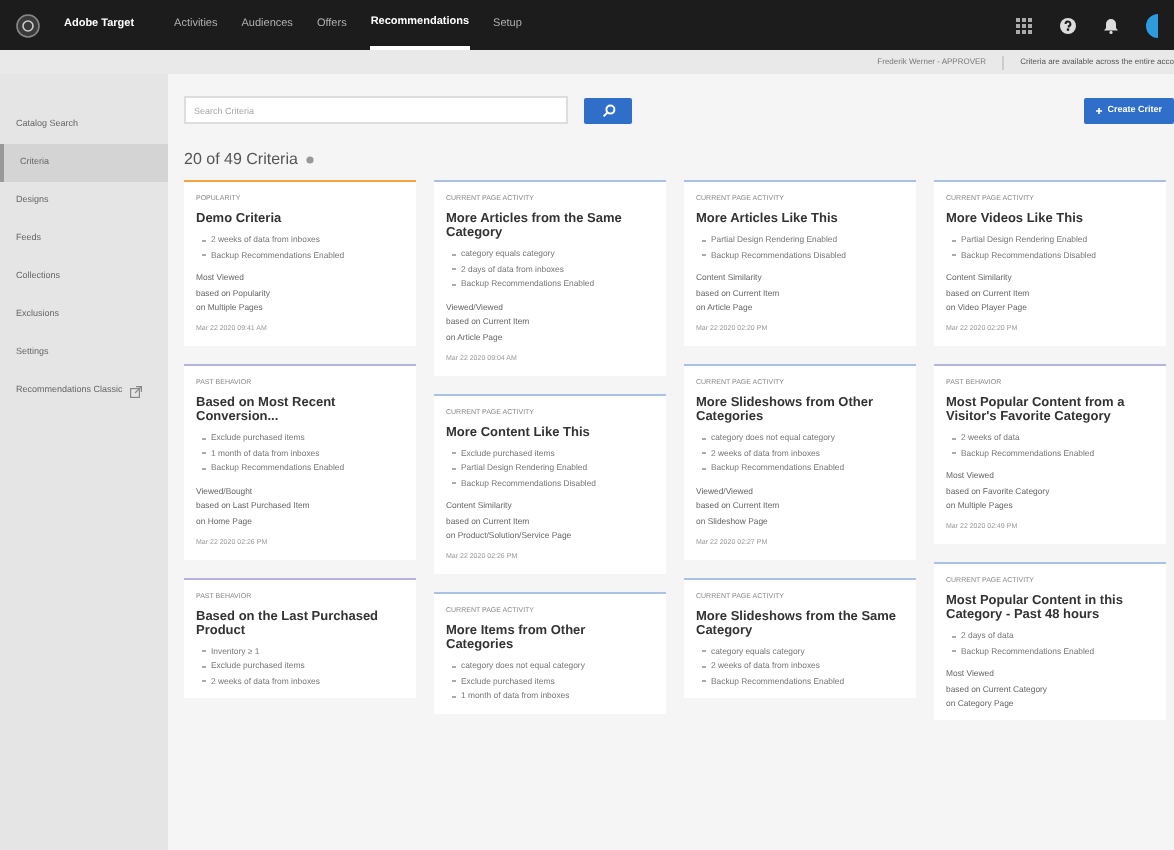 The width and height of the screenshot is (1174, 850). Describe the element at coordinates (1152, 25) in the screenshot. I see `avatar-icon` at that location.